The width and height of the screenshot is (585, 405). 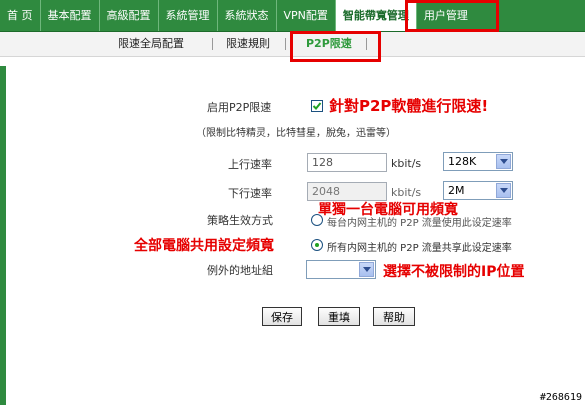 I want to click on subnav-item-global-config: 限速全局配置, so click(x=151, y=44).